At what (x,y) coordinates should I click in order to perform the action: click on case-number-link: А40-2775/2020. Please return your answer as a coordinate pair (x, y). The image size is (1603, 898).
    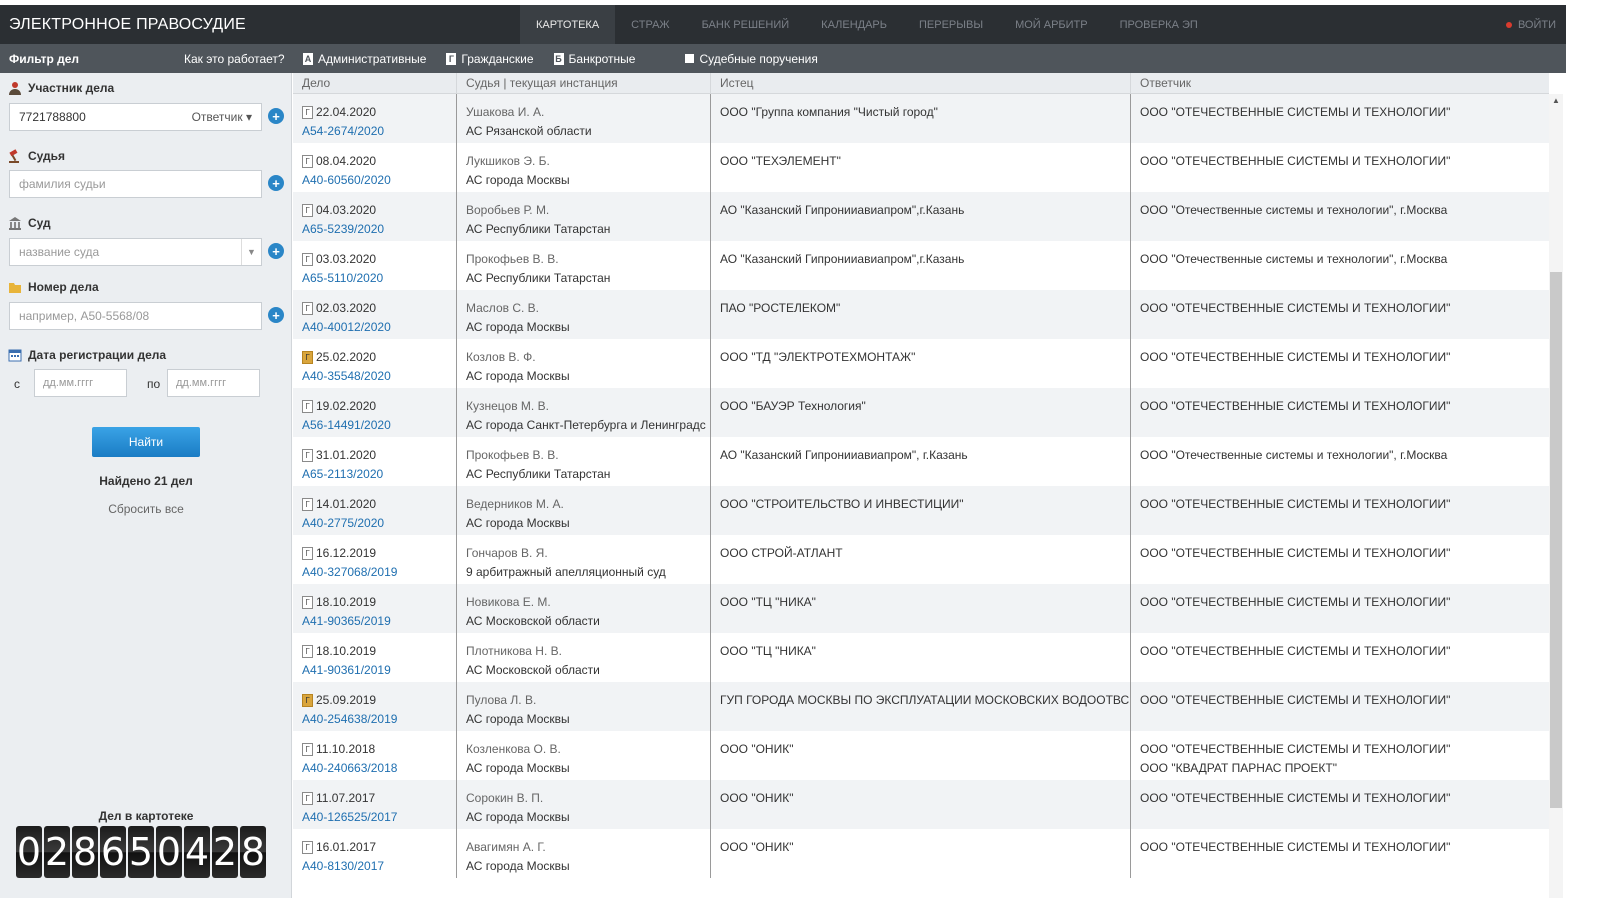
    Looking at the image, I should click on (379, 523).